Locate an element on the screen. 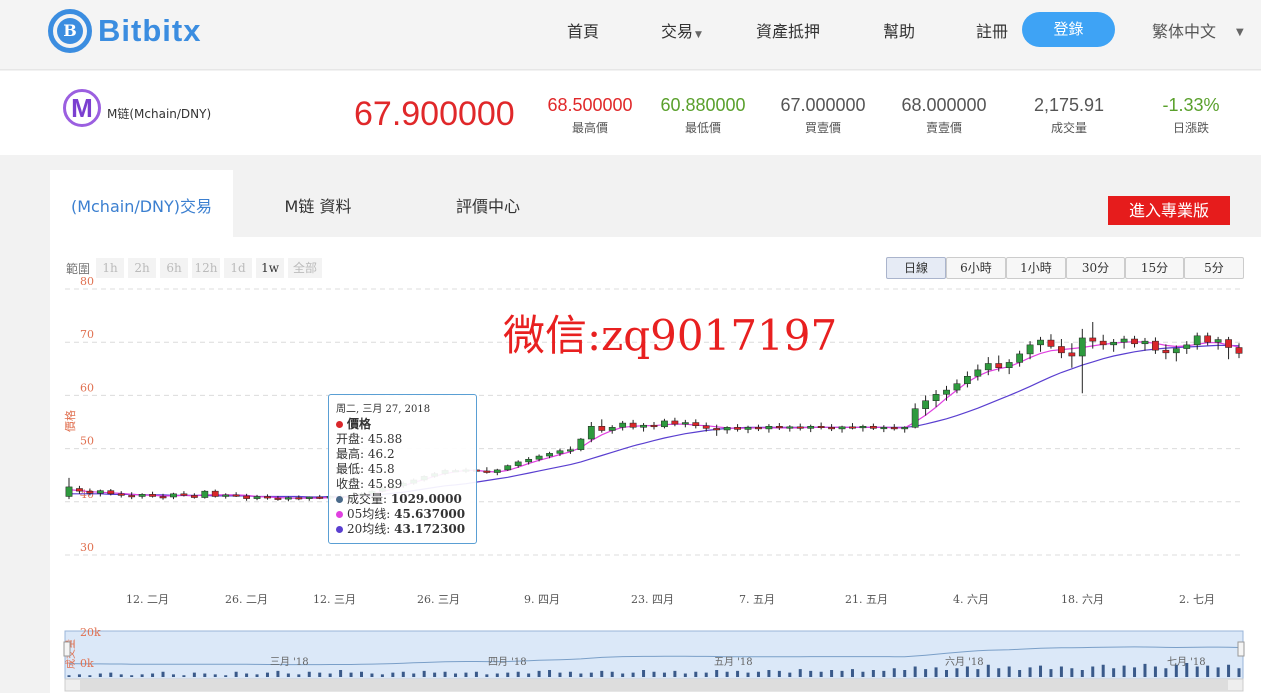 The width and height of the screenshot is (1261, 693). brand-logo: B Bitbitx is located at coordinates (124, 31).